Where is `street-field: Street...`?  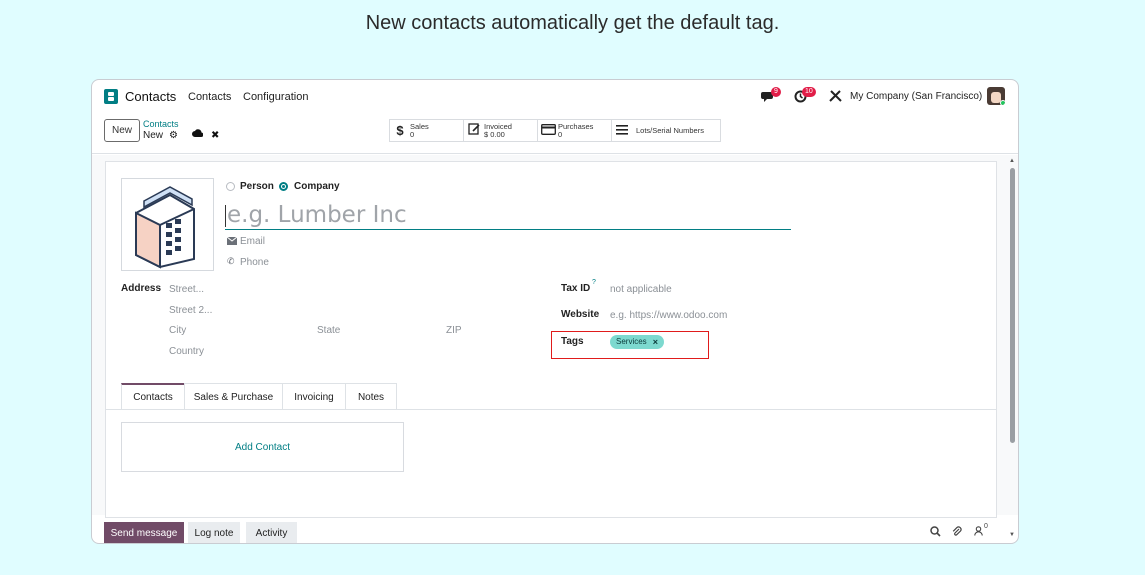
street-field: Street... is located at coordinates (186, 289).